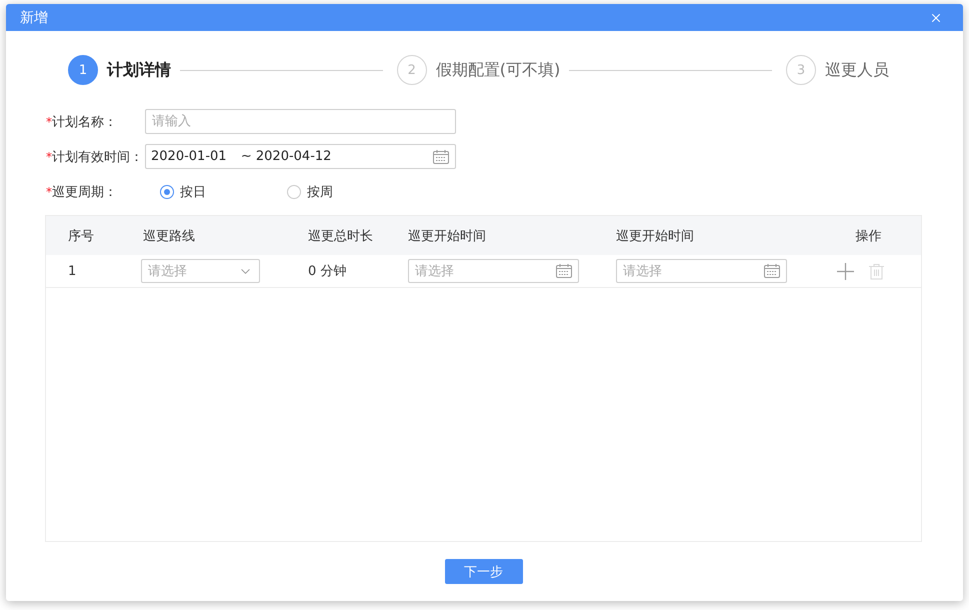 This screenshot has height=610, width=969. Describe the element at coordinates (82, 122) in the screenshot. I see `field-label: *计划名称：` at that location.